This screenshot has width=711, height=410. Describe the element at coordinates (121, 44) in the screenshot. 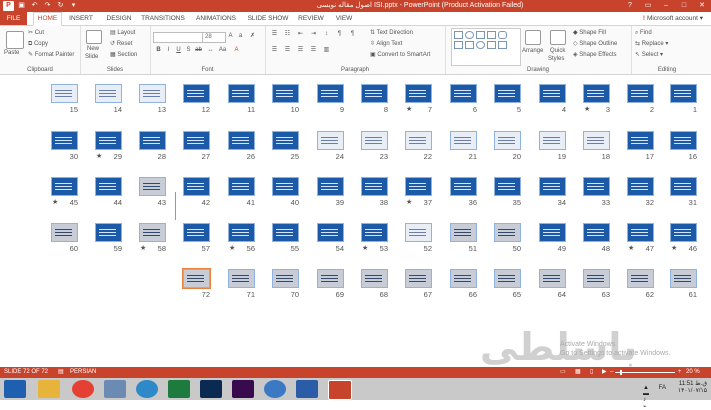

I see `reset-button: ↺ Reset` at that location.